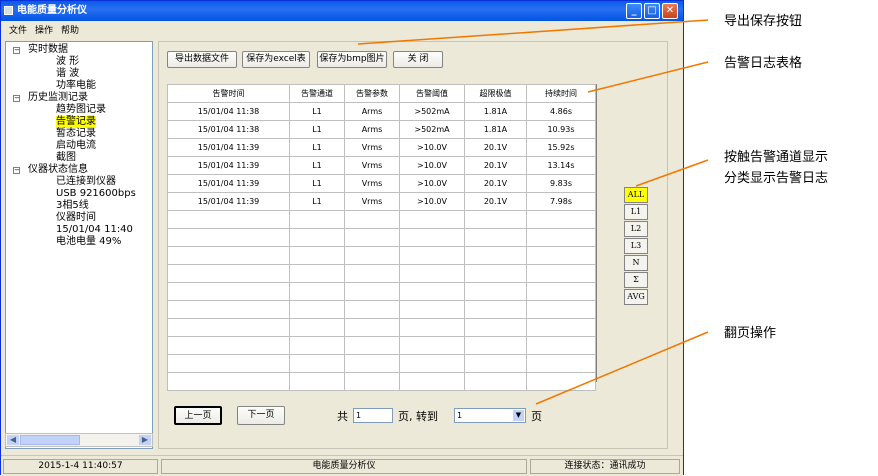  Describe the element at coordinates (763, 63) in the screenshot. I see `callout-table: 告警日志表格` at that location.